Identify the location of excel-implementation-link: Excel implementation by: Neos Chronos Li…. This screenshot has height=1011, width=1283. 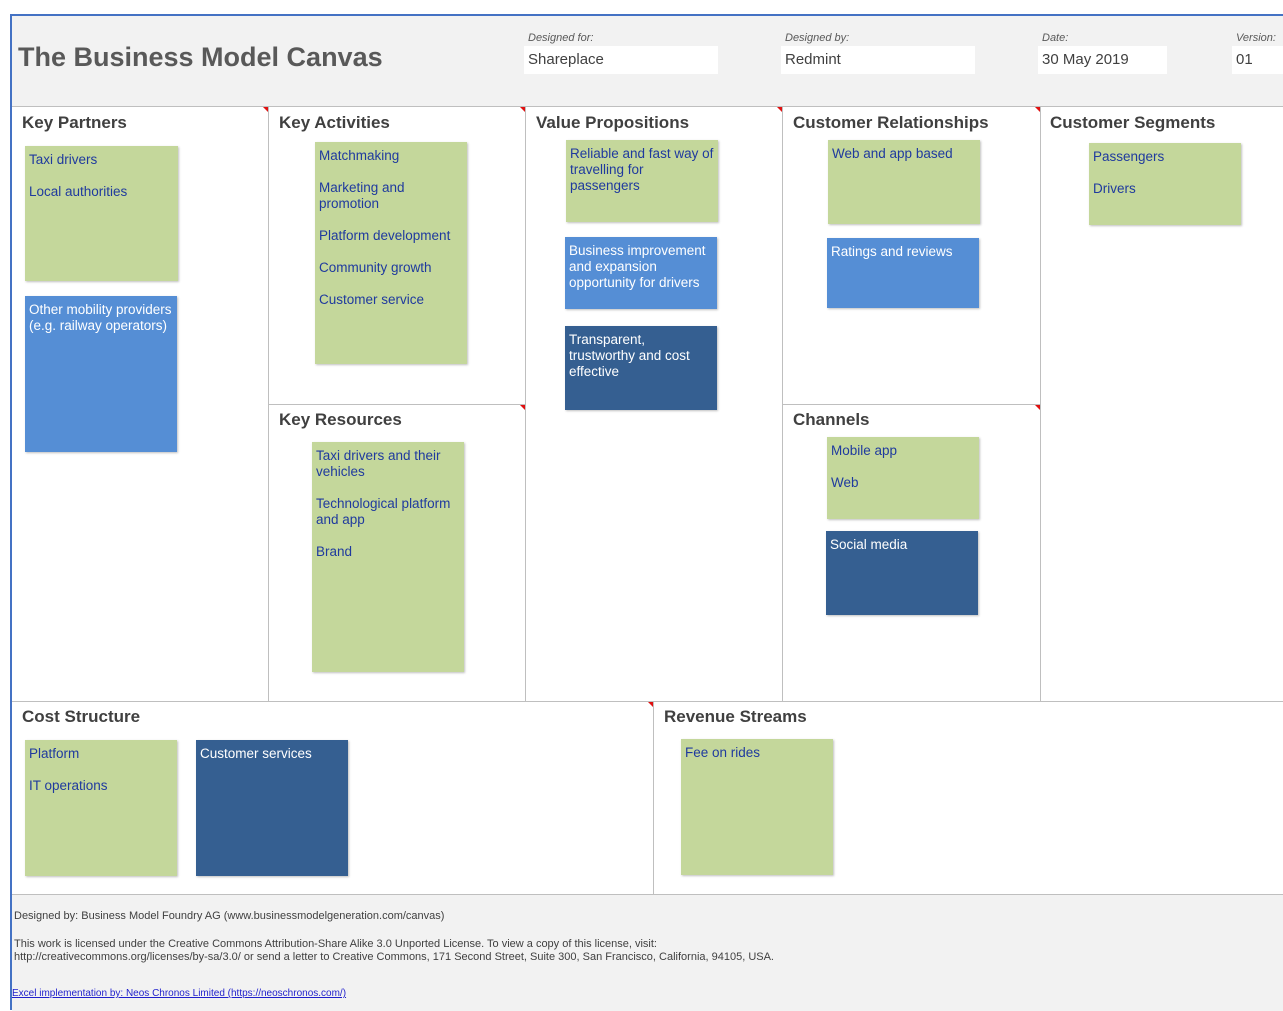
(179, 993).